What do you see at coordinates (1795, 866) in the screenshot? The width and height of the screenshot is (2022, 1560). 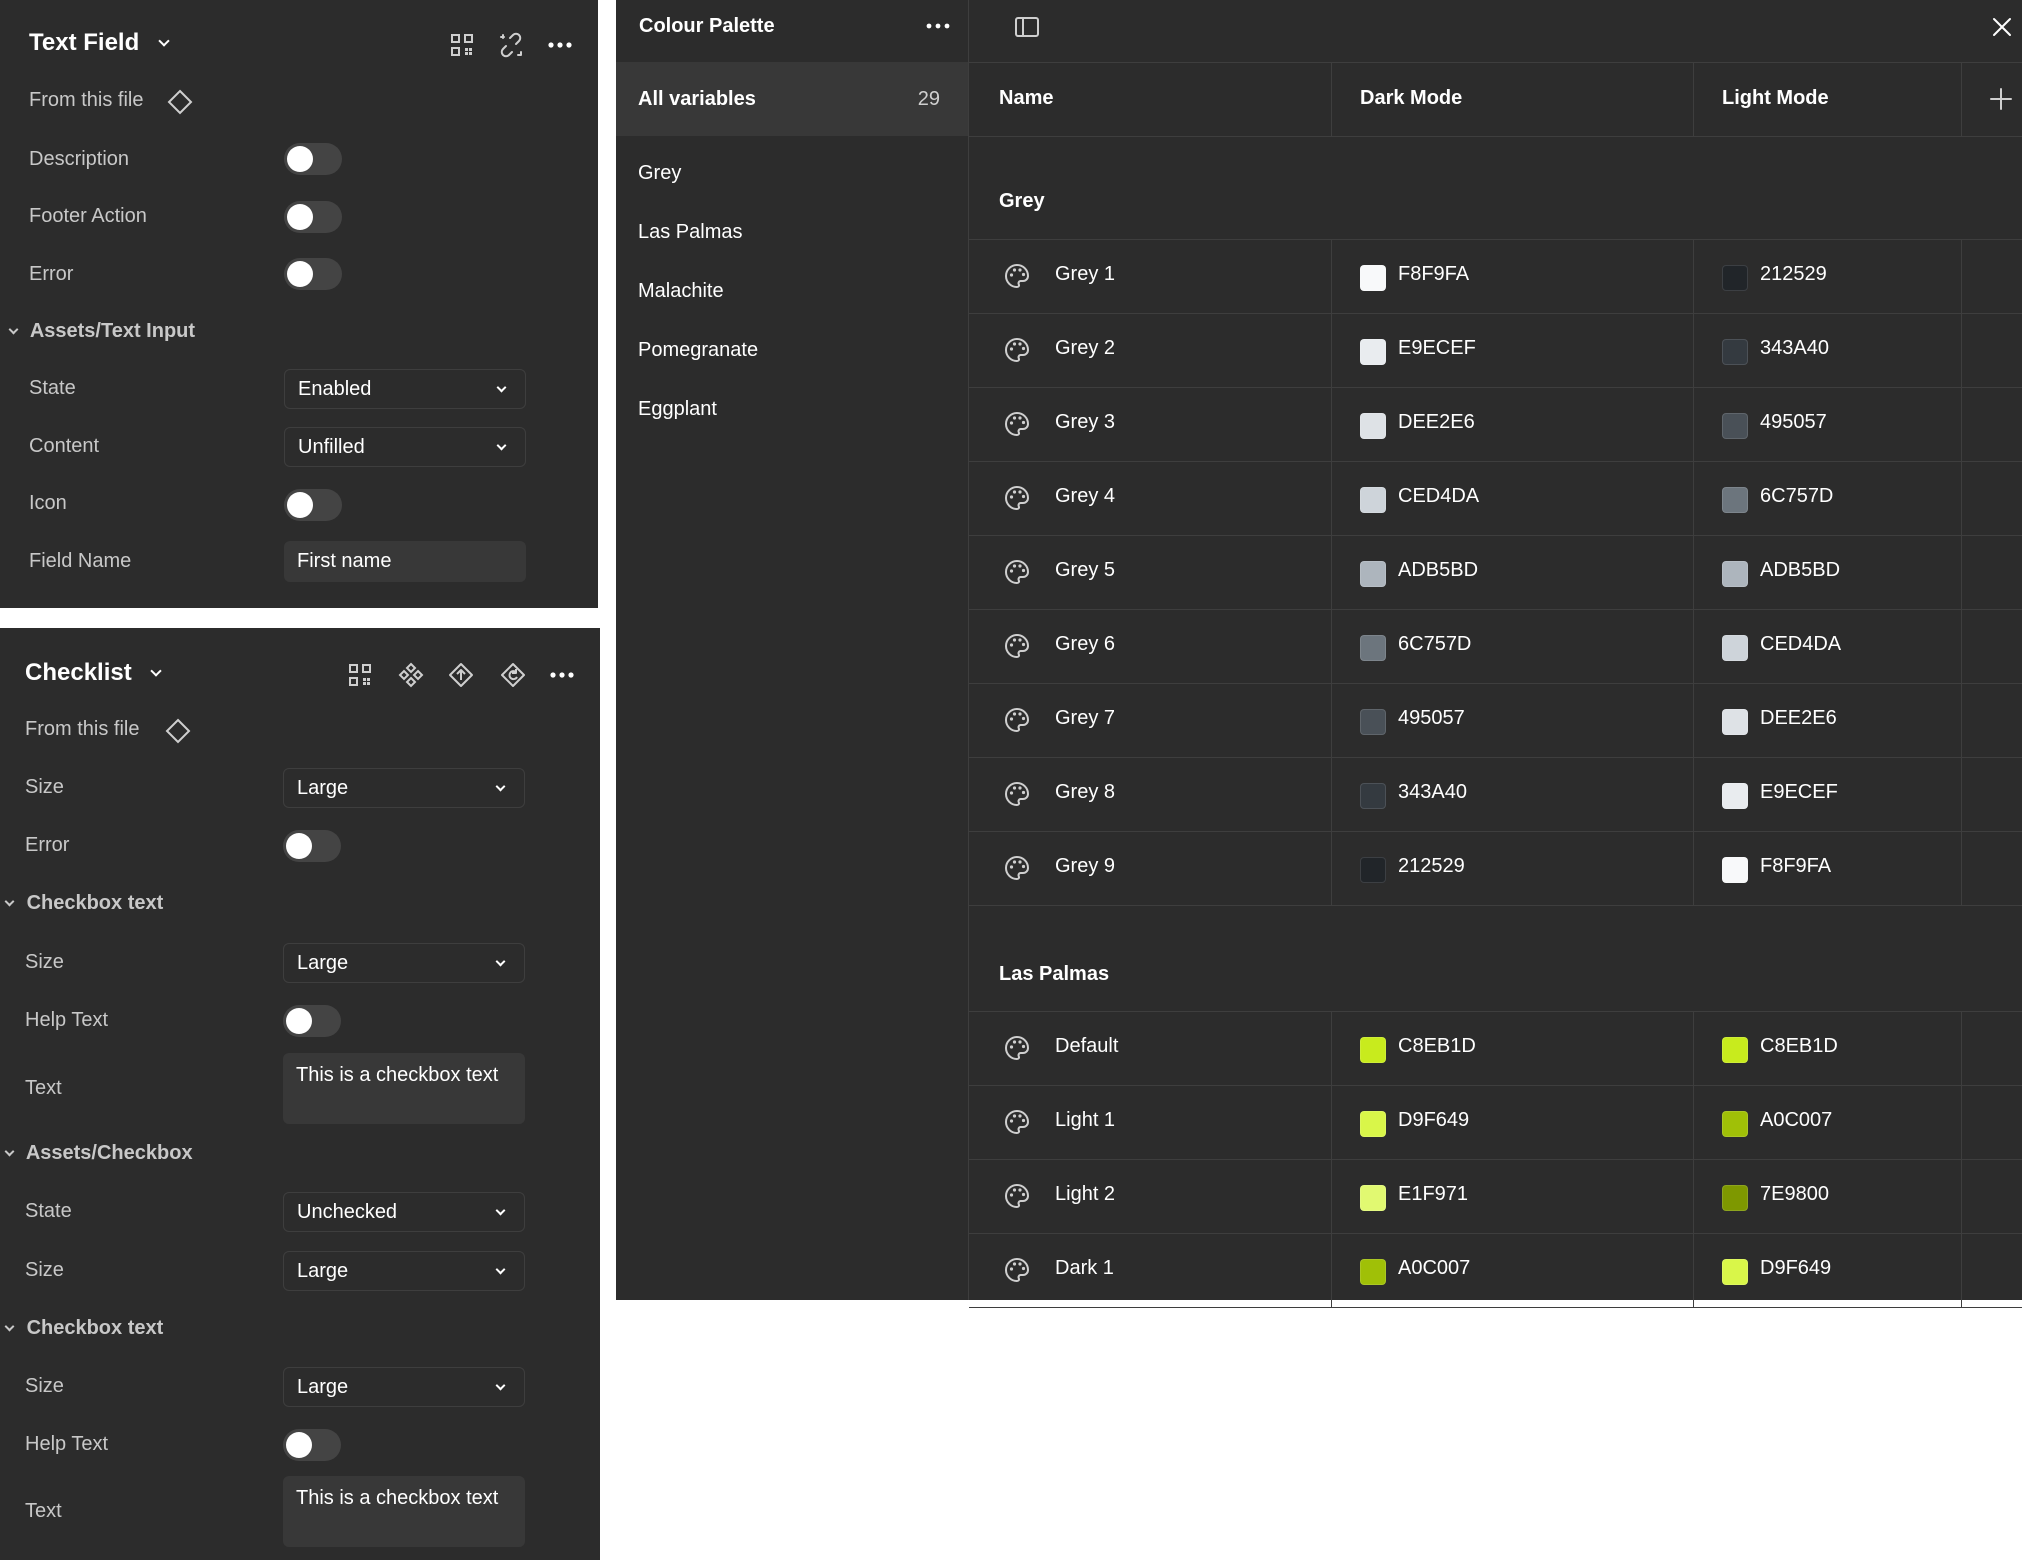 I see `light-mode-value: F8F9FA` at bounding box center [1795, 866].